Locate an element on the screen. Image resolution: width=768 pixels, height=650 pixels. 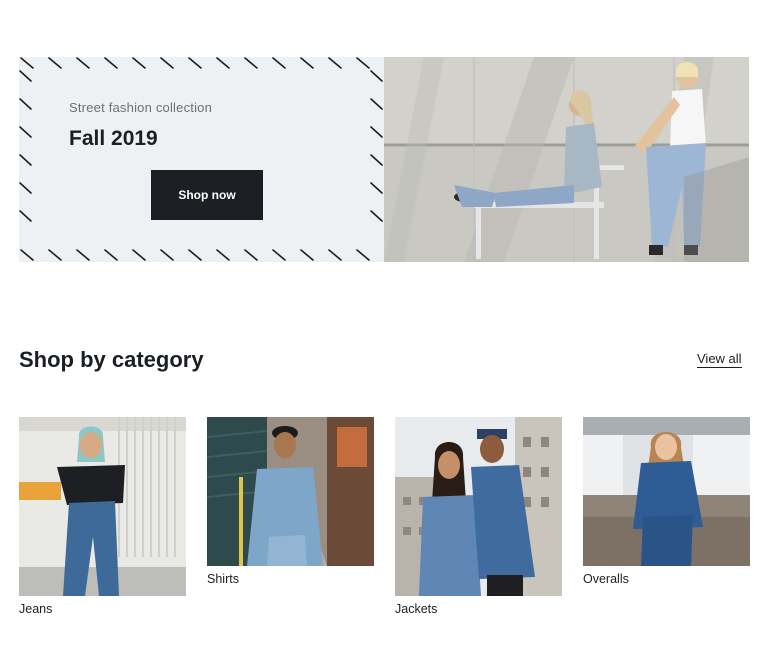
category-label-jackets: Jackets is located at coordinates (478, 609).